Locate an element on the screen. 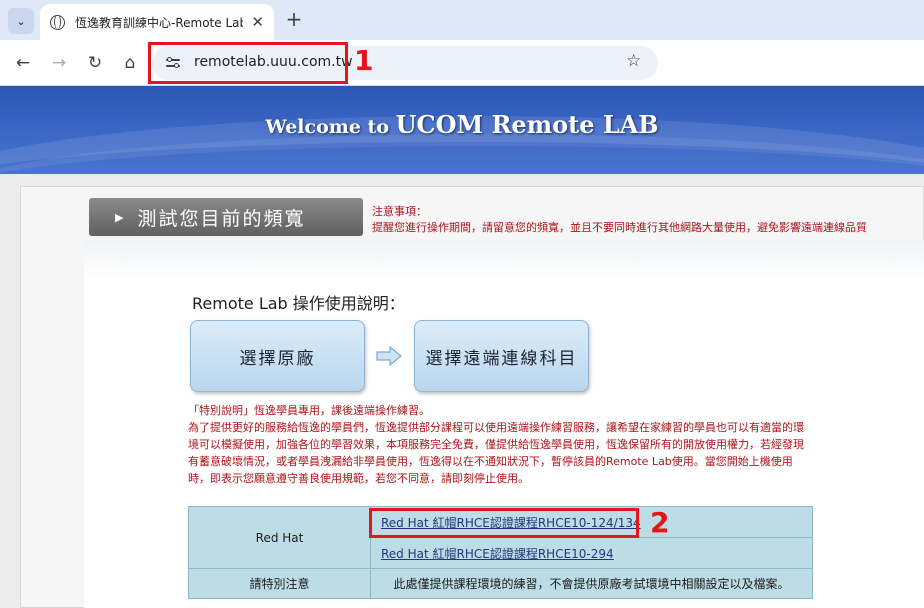 The height and width of the screenshot is (608, 924). play-icon: ▶ is located at coordinates (120, 217).